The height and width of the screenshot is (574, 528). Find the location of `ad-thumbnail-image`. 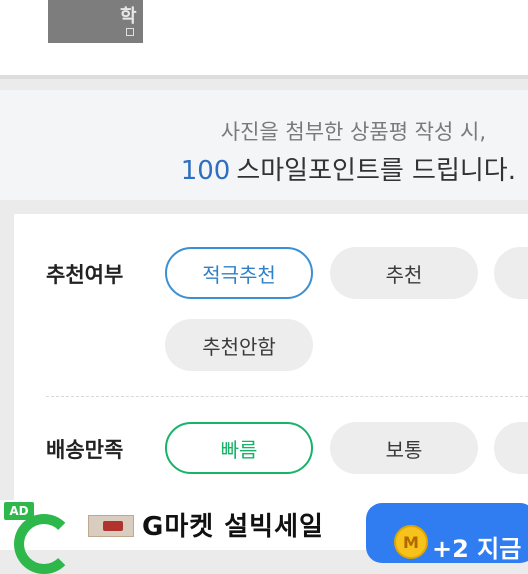

ad-thumbnail-image is located at coordinates (111, 526).